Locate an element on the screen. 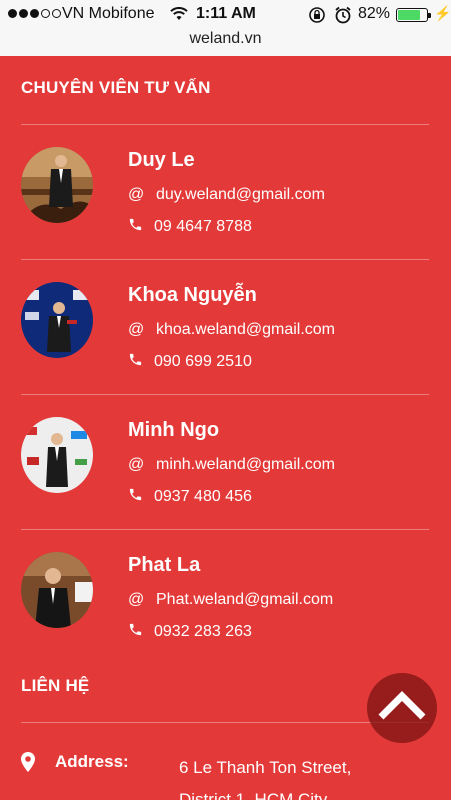 Image resolution: width=451 pixels, height=800 pixels. consultant-email: Phat.weland@gmail.com is located at coordinates (245, 599).